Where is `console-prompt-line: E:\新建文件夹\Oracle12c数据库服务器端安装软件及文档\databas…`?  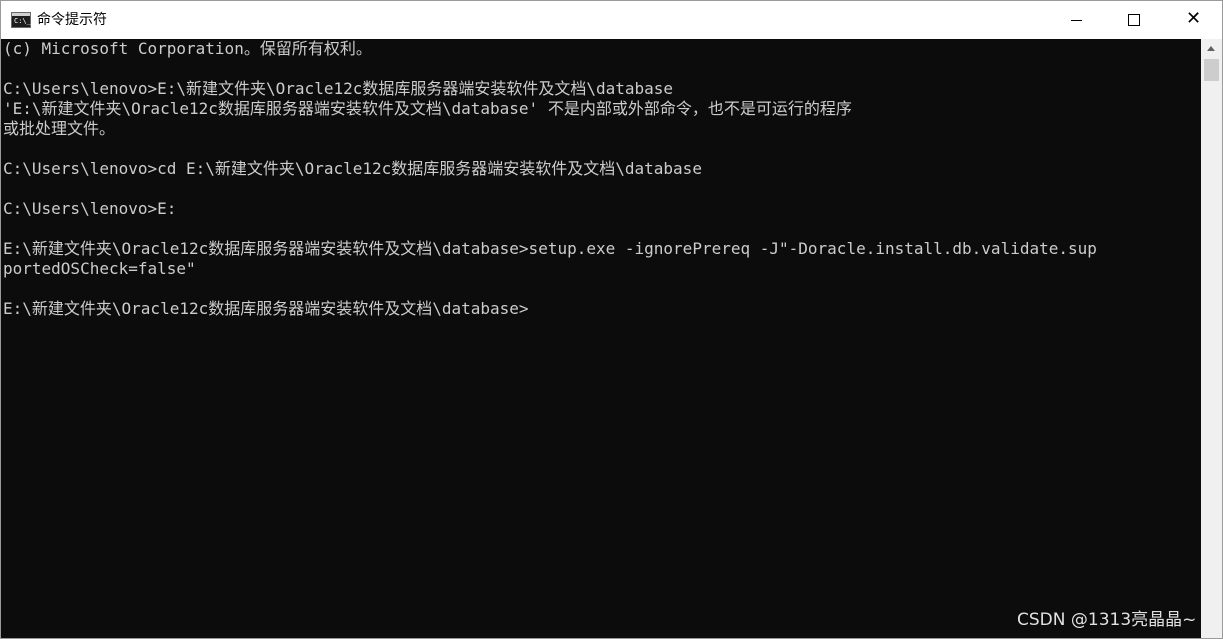
console-prompt-line: E:\新建文件夹\Oracle12c数据库服务器端安装软件及文档\databas… is located at coordinates (266, 308).